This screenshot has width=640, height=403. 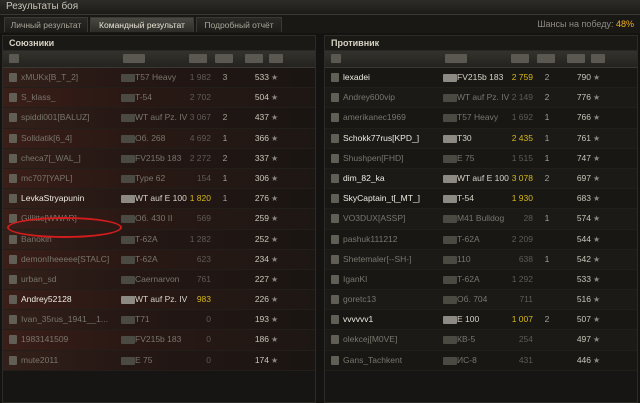 What do you see at coordinates (40, 359) in the screenshot?
I see `player-name: mute2011` at bounding box center [40, 359].